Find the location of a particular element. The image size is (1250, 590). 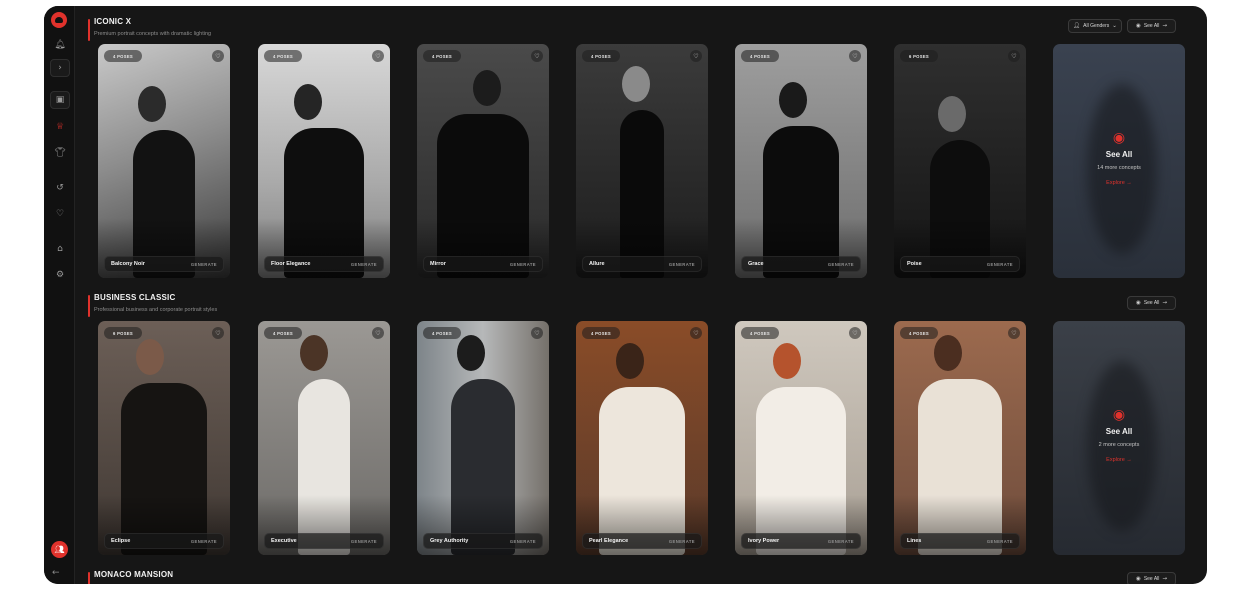

concept-card: 4 POSES ♡ Executive GENERATE is located at coordinates (324, 438).